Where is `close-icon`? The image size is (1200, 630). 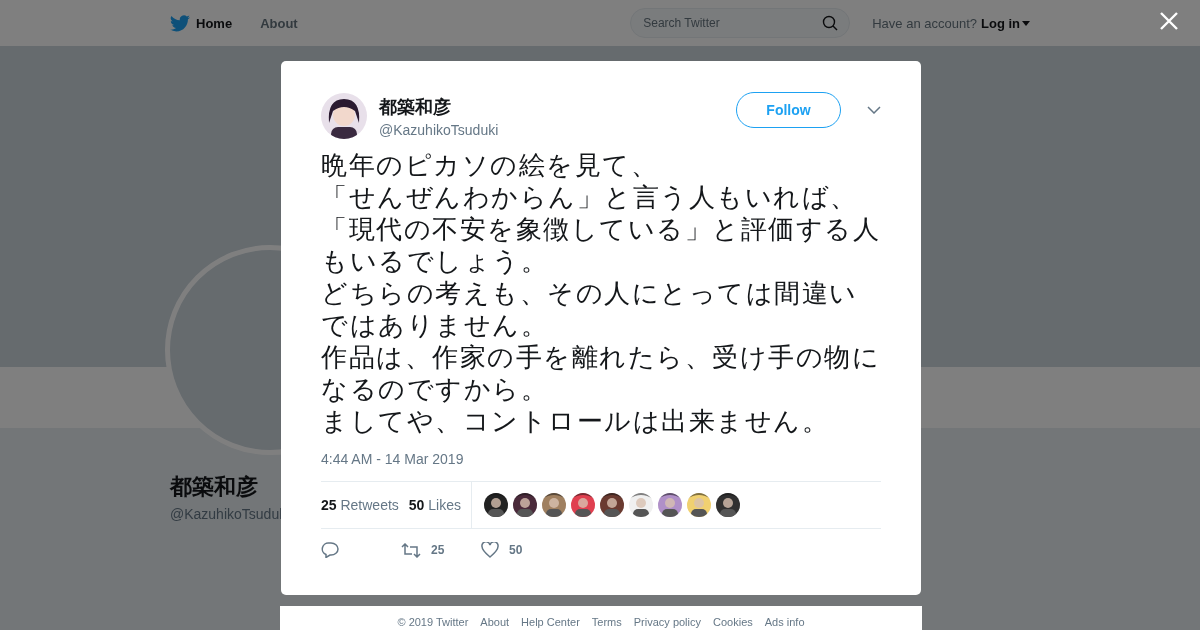 close-icon is located at coordinates (1169, 21).